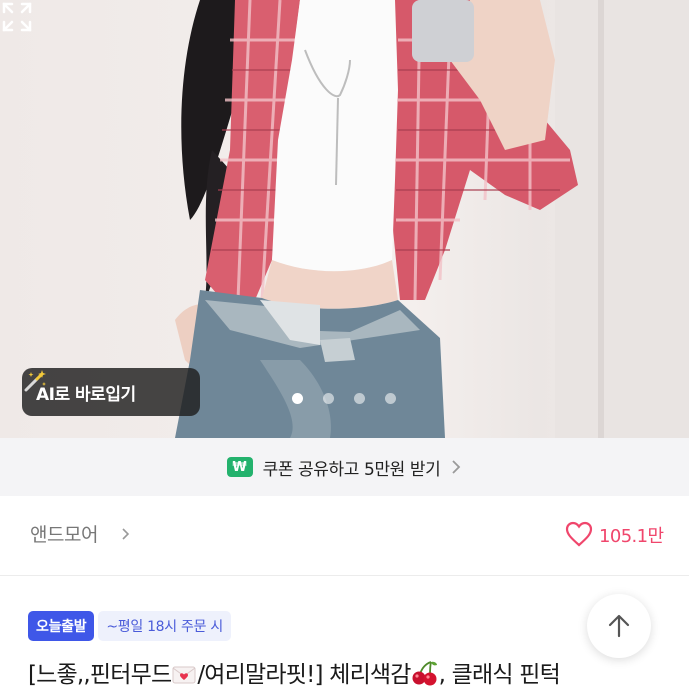 The width and height of the screenshot is (689, 689). Describe the element at coordinates (86, 394) in the screenshot. I see `ai-try-on-label: AI로 바로입기` at that location.